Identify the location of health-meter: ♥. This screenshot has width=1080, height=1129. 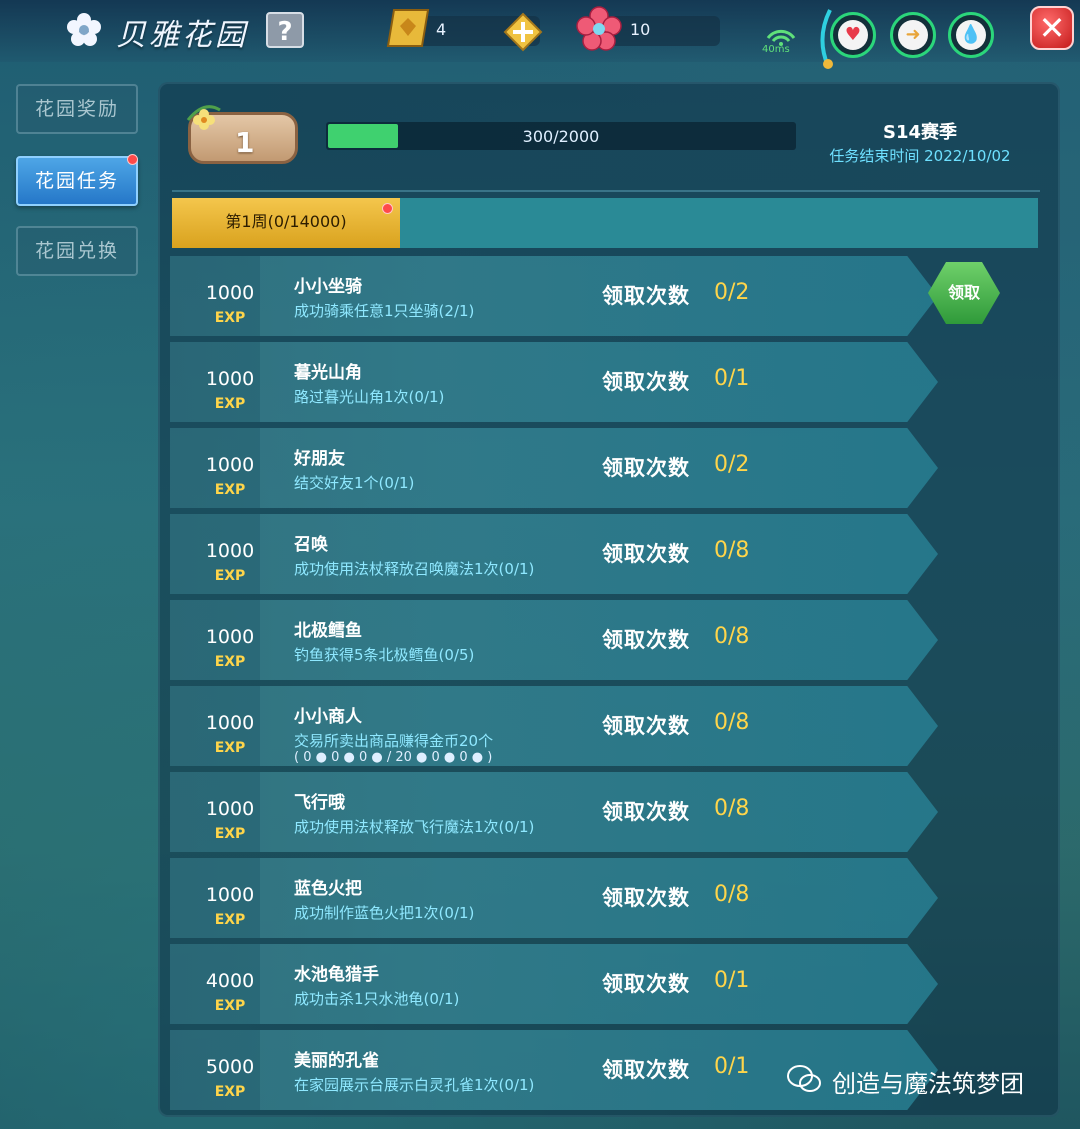
(853, 35).